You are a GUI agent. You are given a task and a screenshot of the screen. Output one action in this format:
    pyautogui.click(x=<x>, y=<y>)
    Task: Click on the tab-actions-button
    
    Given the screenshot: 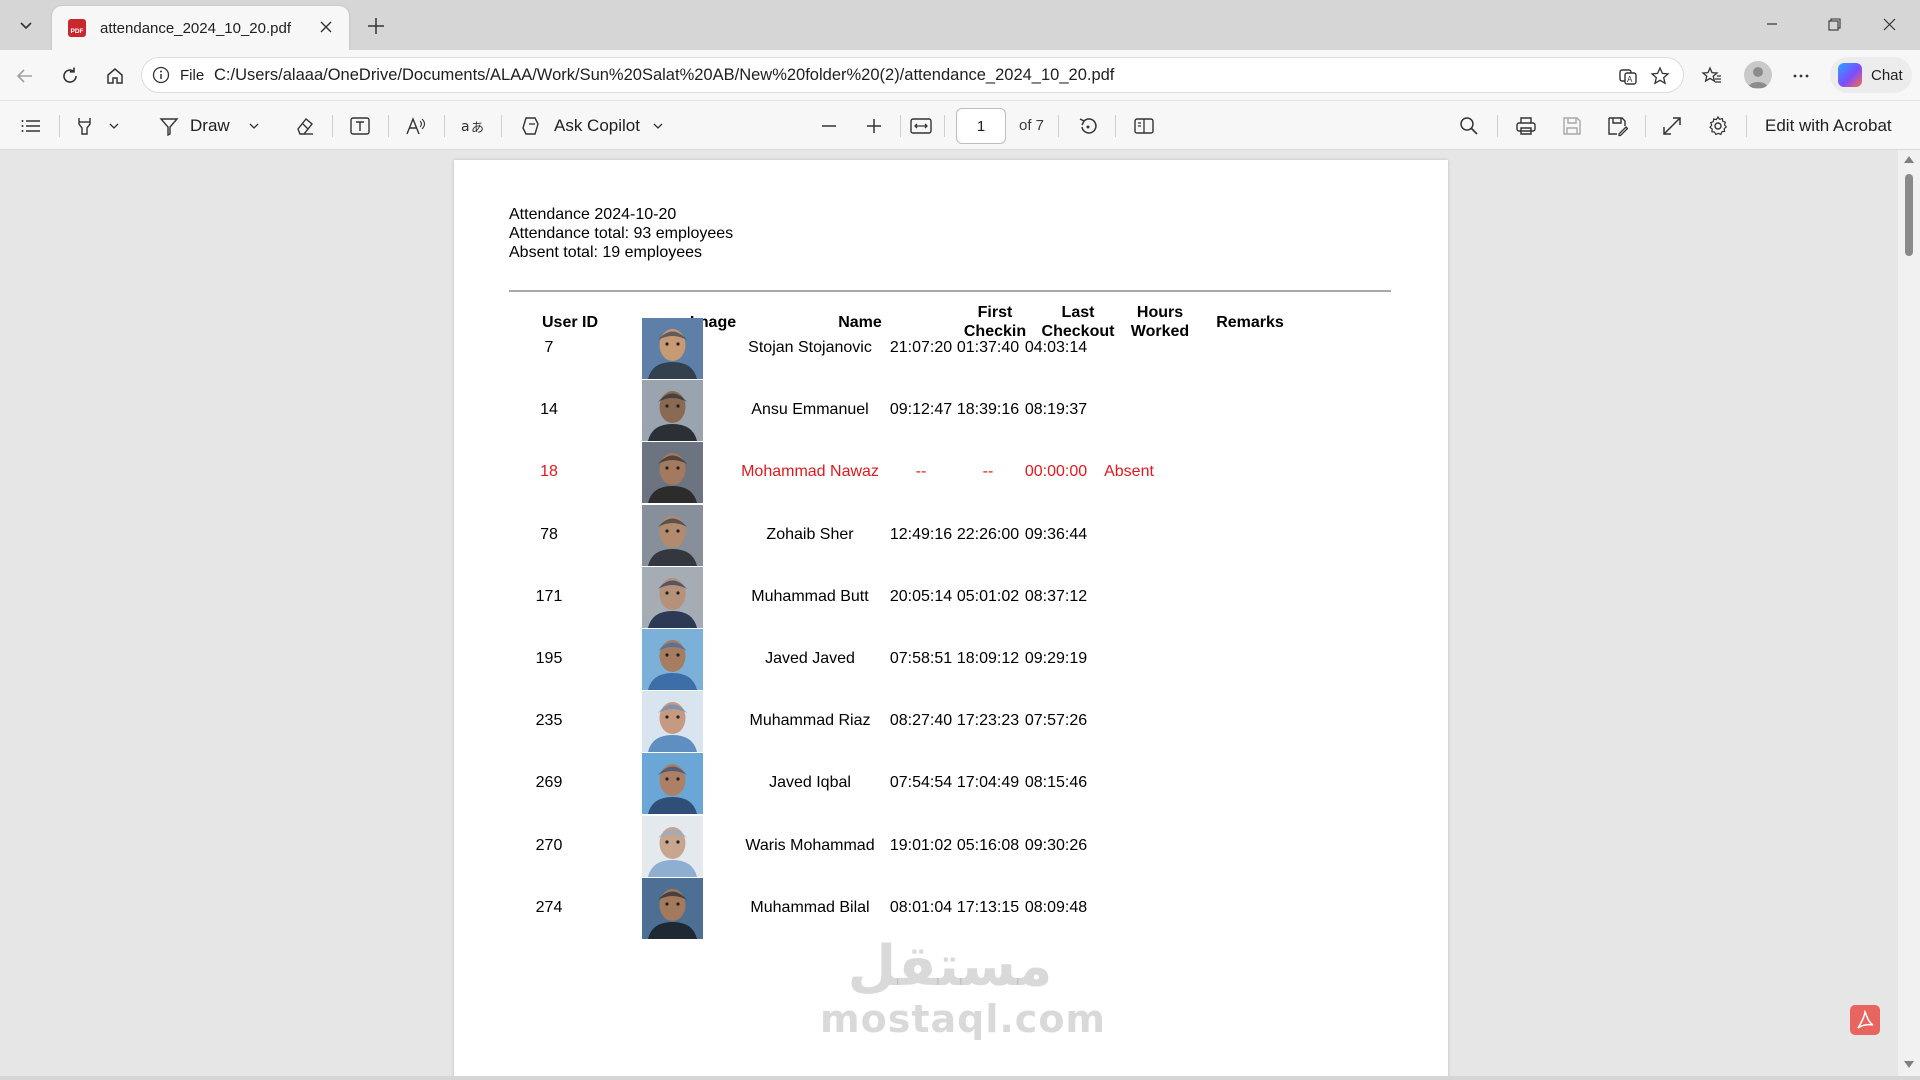 What is the action you would take?
    pyautogui.click(x=26, y=25)
    